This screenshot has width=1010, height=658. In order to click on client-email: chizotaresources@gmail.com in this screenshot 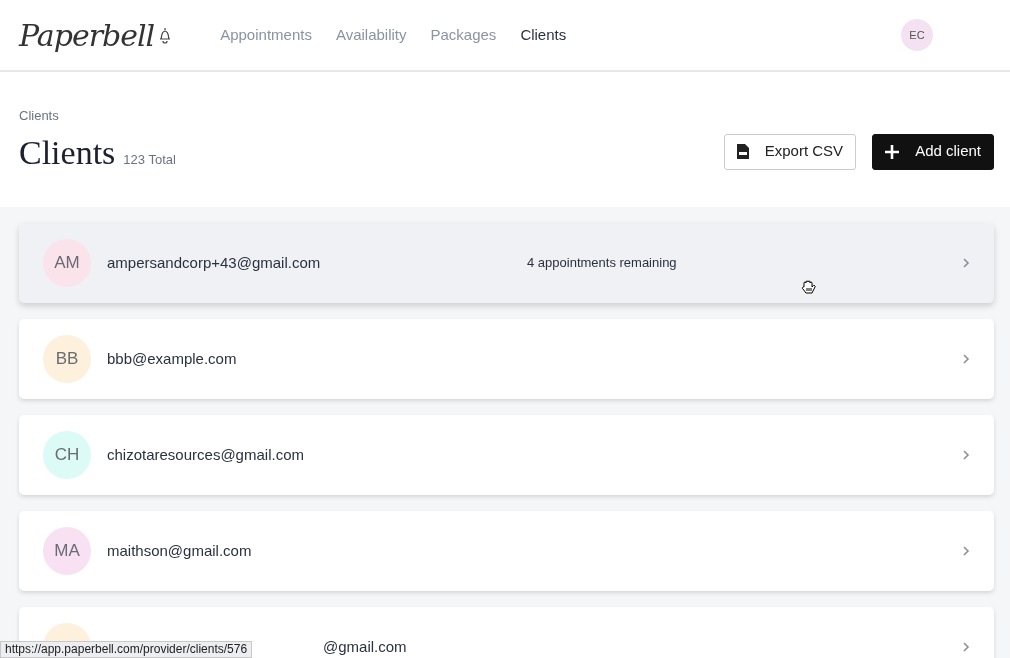, I will do `click(206, 454)`.